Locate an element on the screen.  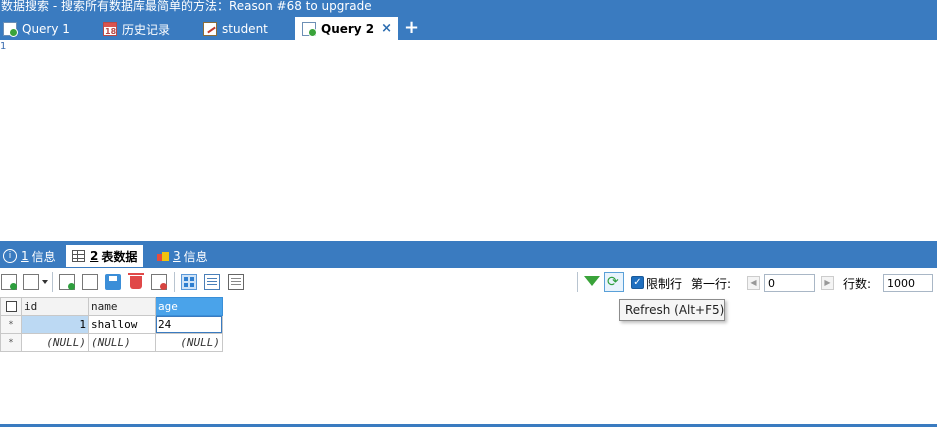
refresh-tooltip: Refresh (Alt+F5) is located at coordinates (672, 310).